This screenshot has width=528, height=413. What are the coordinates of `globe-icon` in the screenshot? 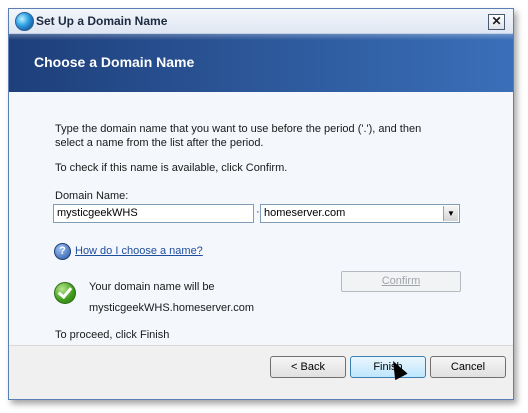 It's located at (24, 21).